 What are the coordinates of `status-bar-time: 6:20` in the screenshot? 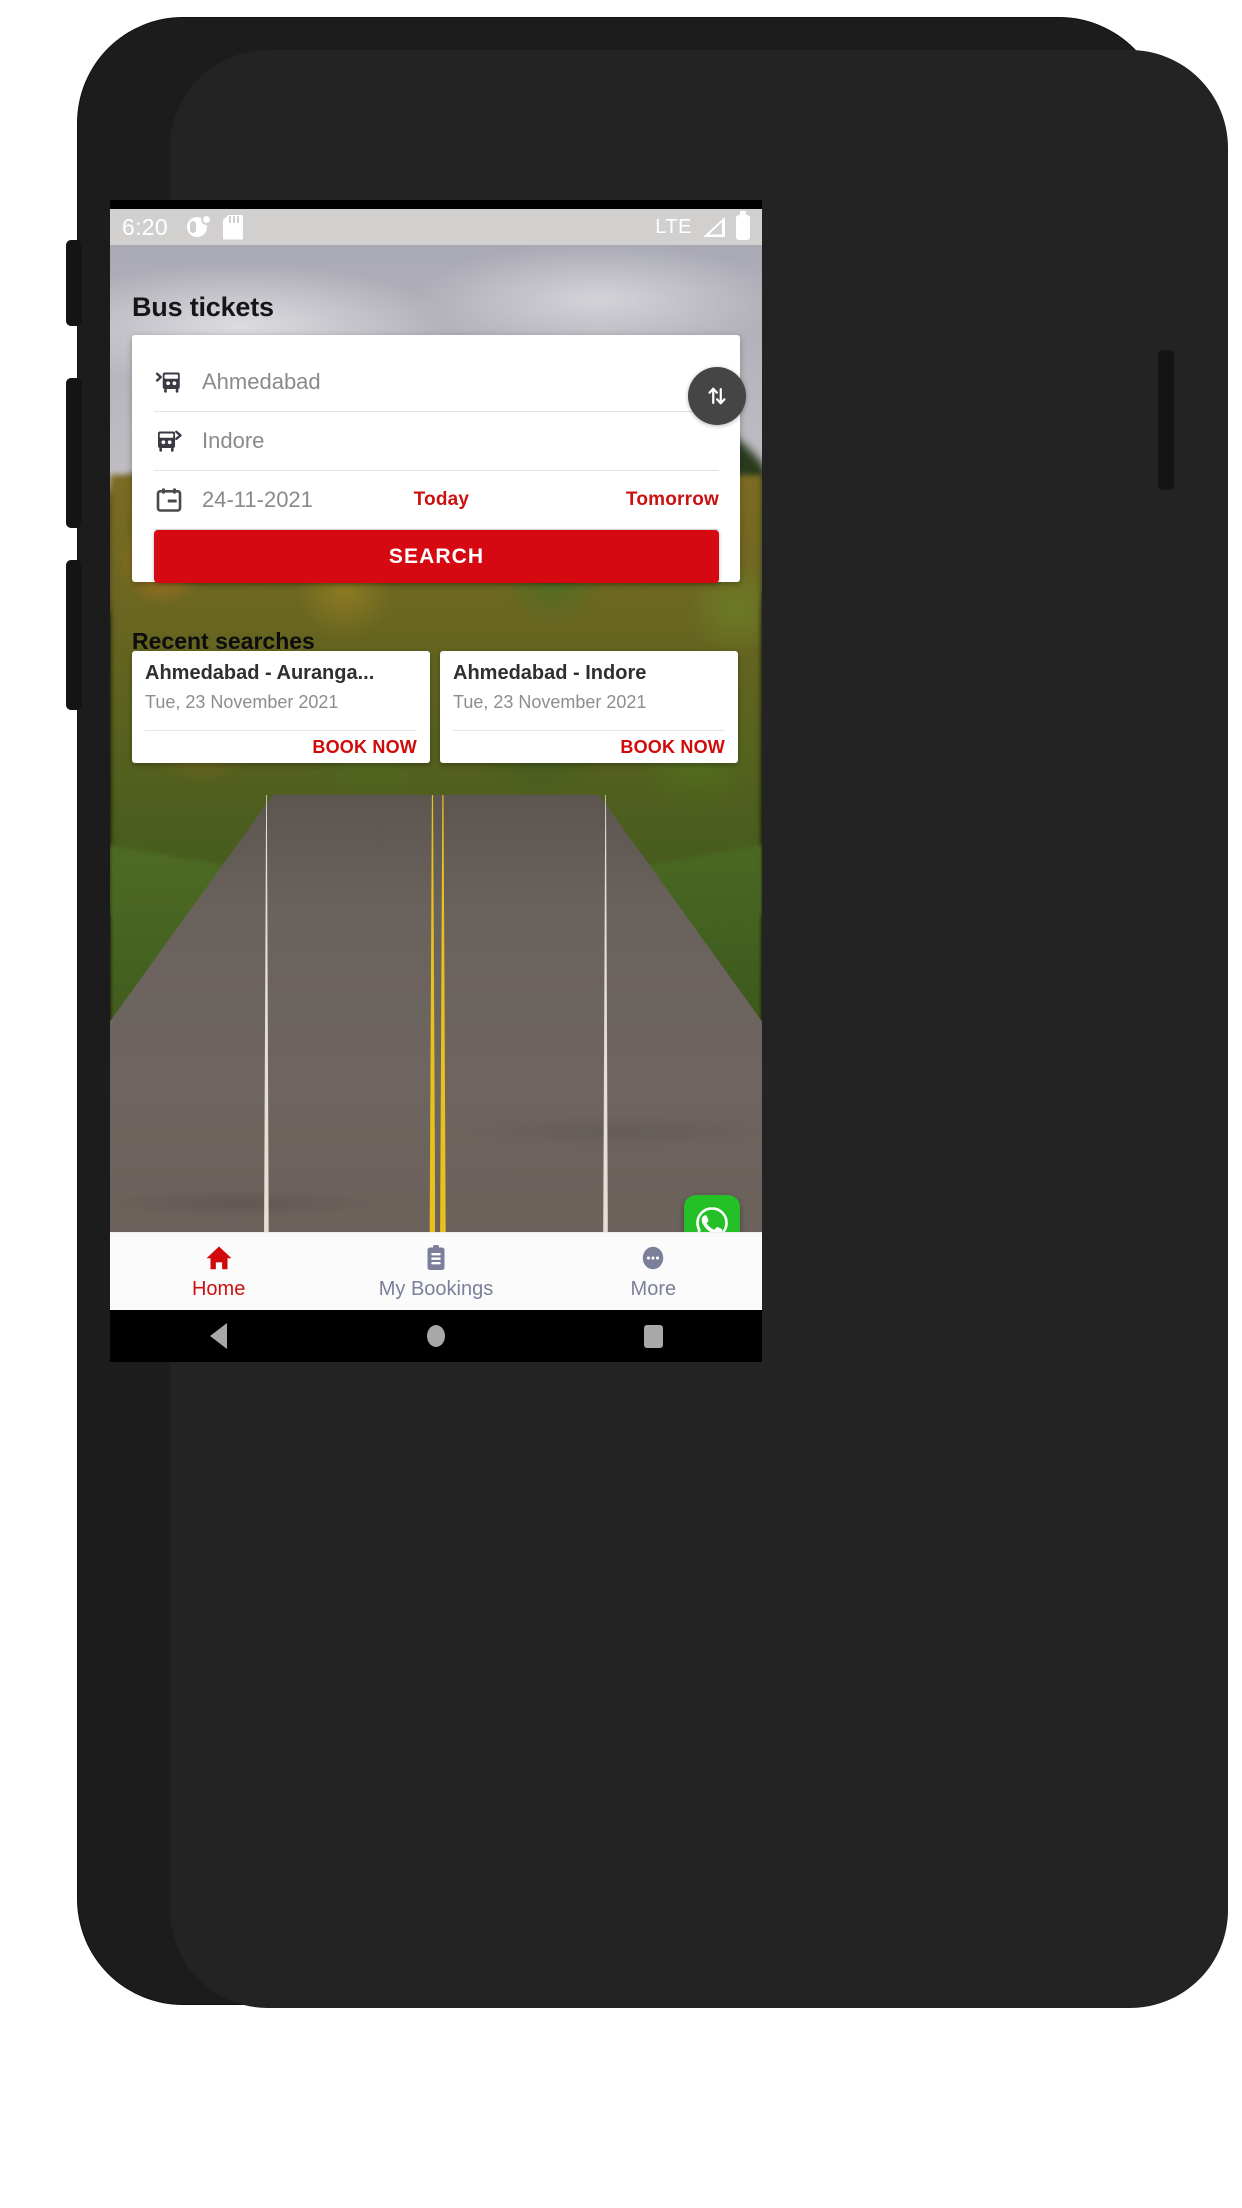 It's located at (145, 226).